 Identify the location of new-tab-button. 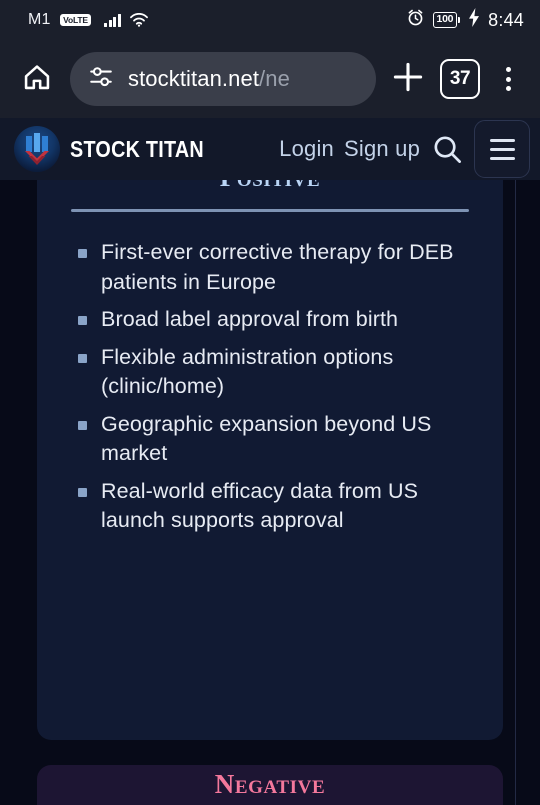
(408, 79).